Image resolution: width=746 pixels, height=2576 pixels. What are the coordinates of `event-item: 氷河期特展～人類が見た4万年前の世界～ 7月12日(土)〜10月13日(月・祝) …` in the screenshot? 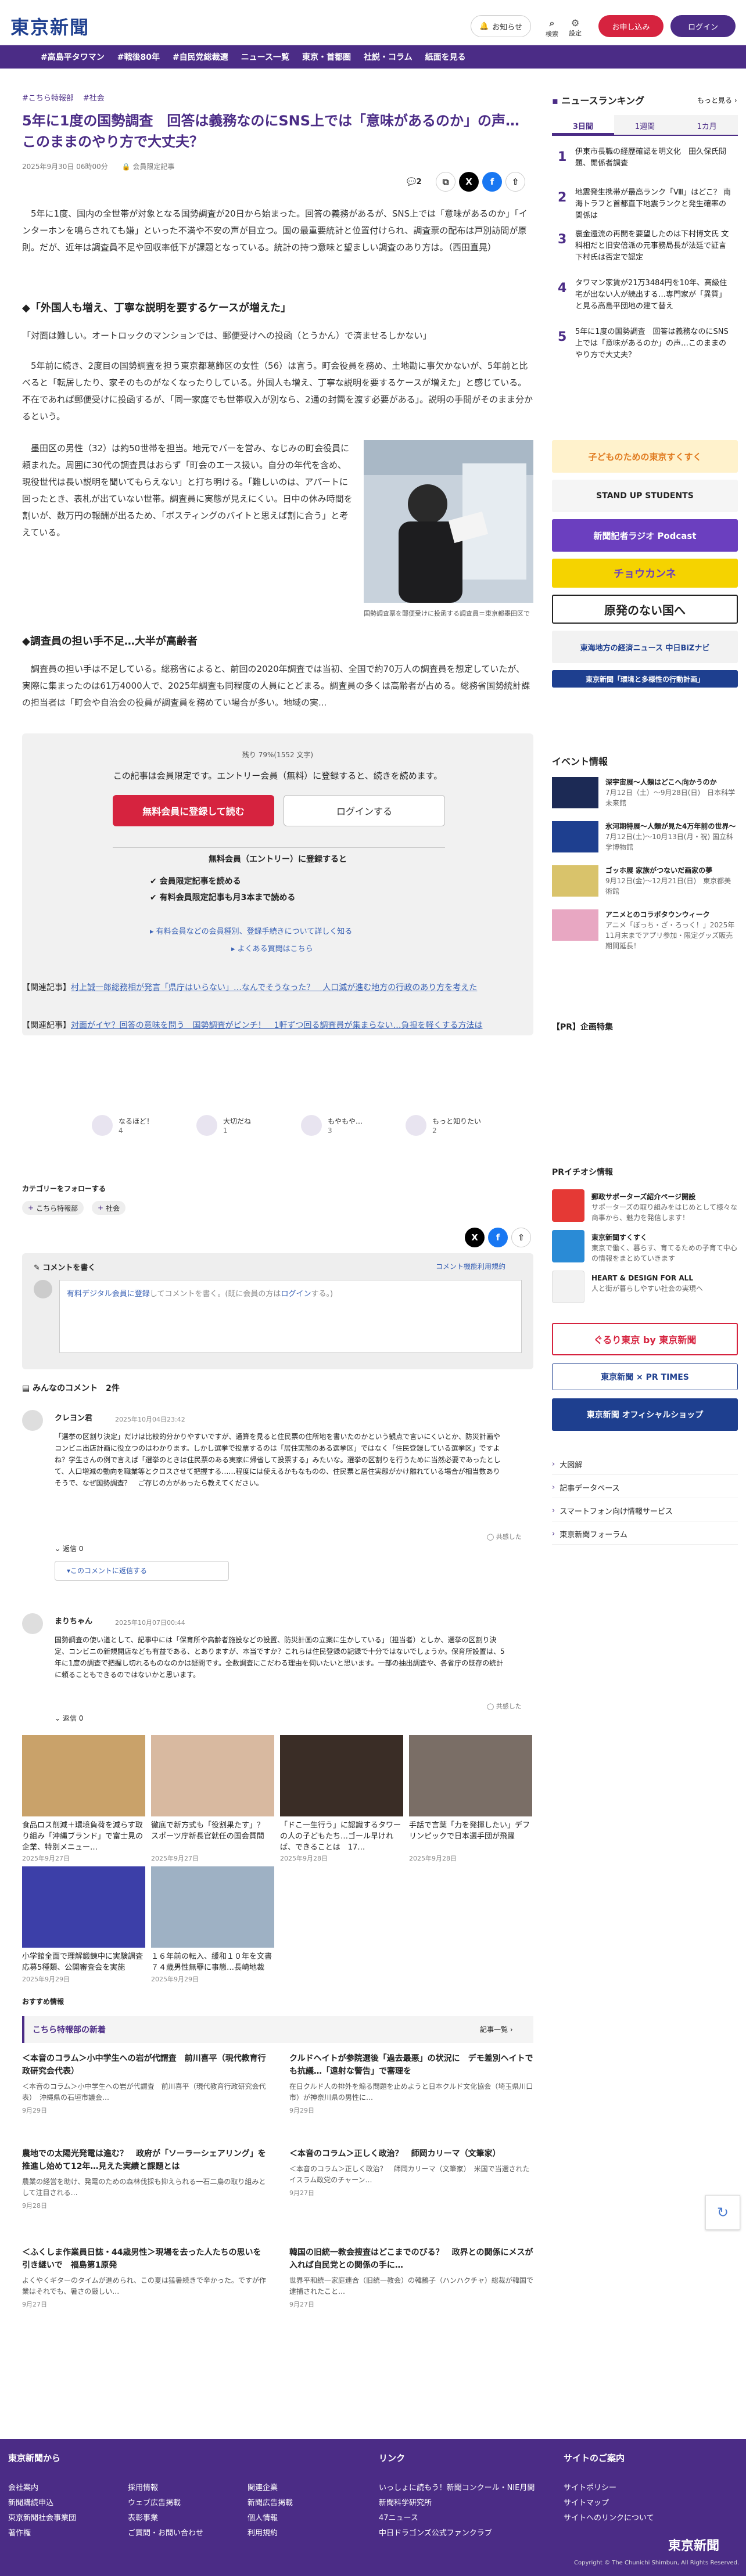 It's located at (645, 839).